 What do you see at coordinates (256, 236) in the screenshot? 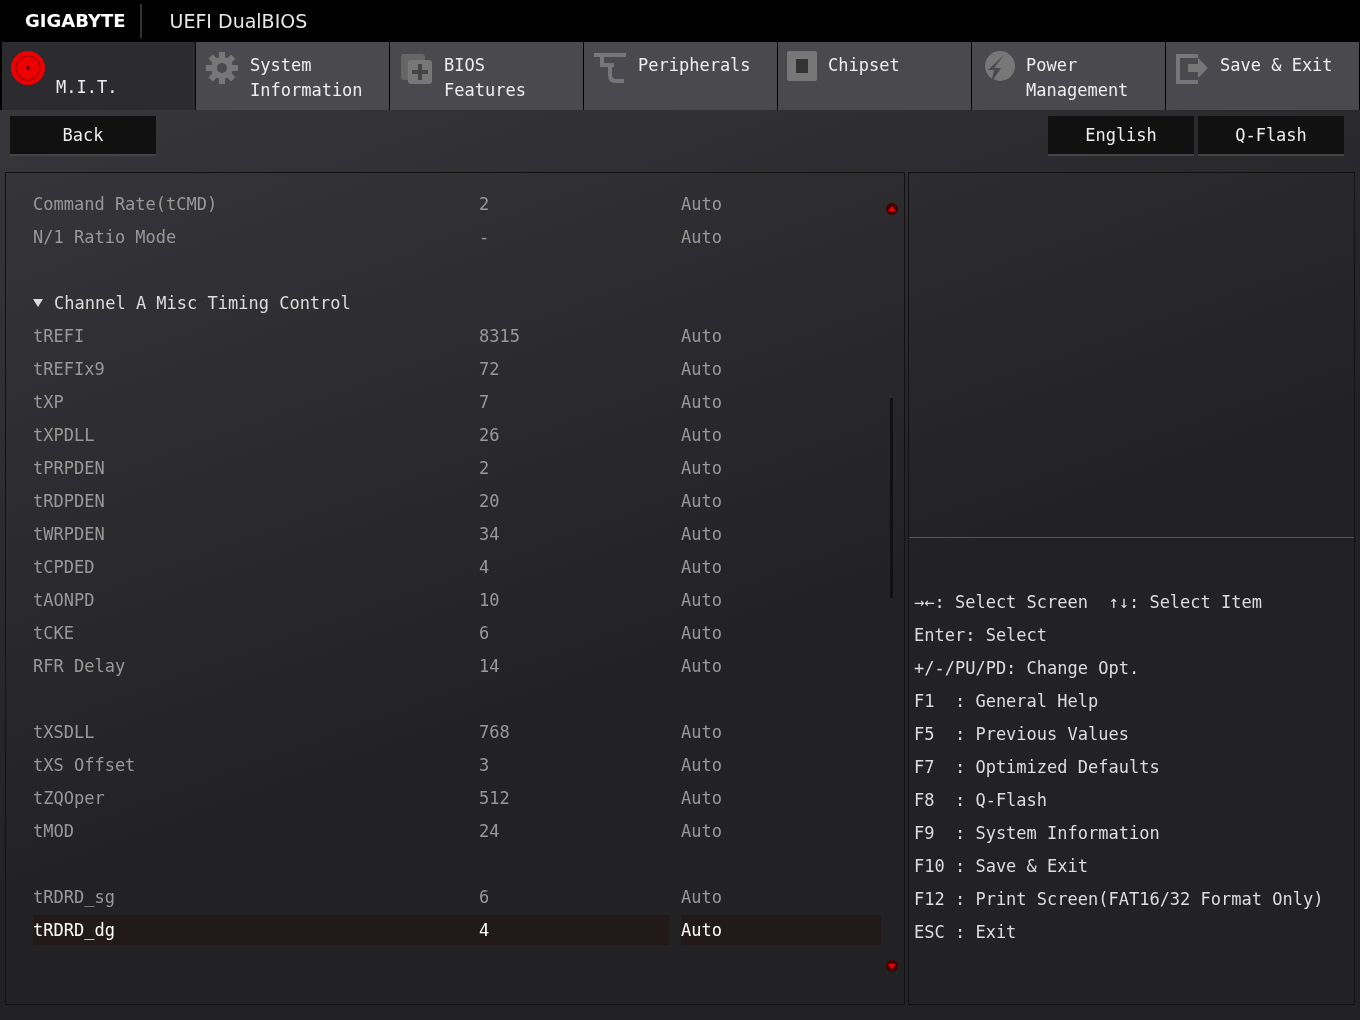
I see `setting-name: N/1 Ratio Mode` at bounding box center [256, 236].